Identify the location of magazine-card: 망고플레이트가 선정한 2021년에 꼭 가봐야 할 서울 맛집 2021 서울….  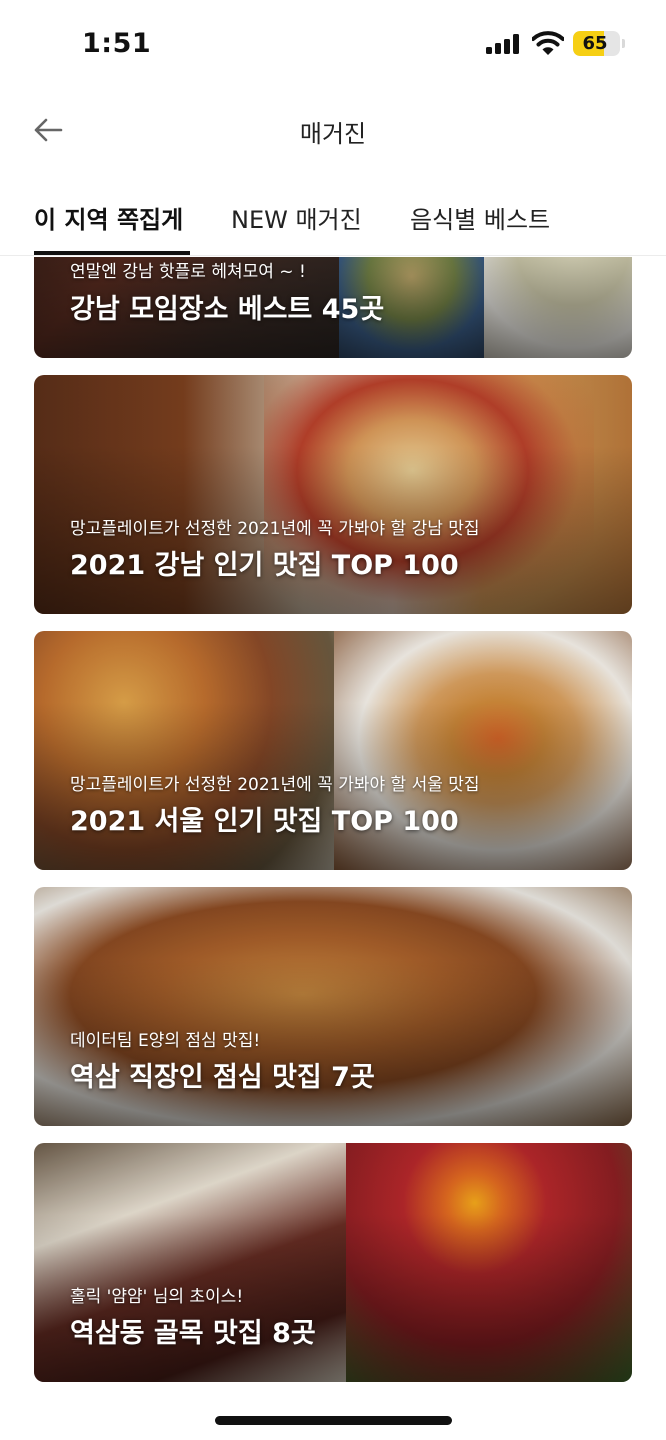
(333, 750).